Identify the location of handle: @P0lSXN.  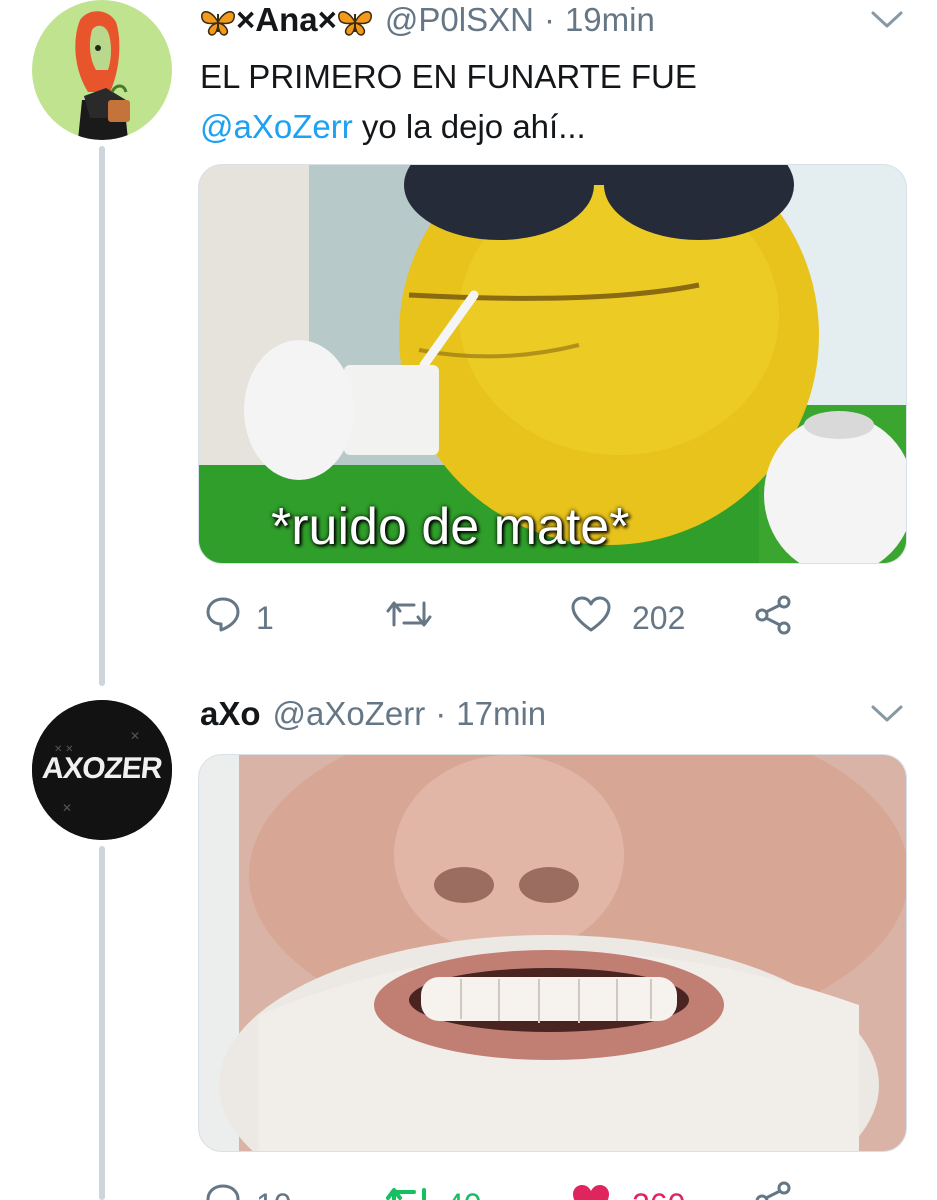
(459, 20).